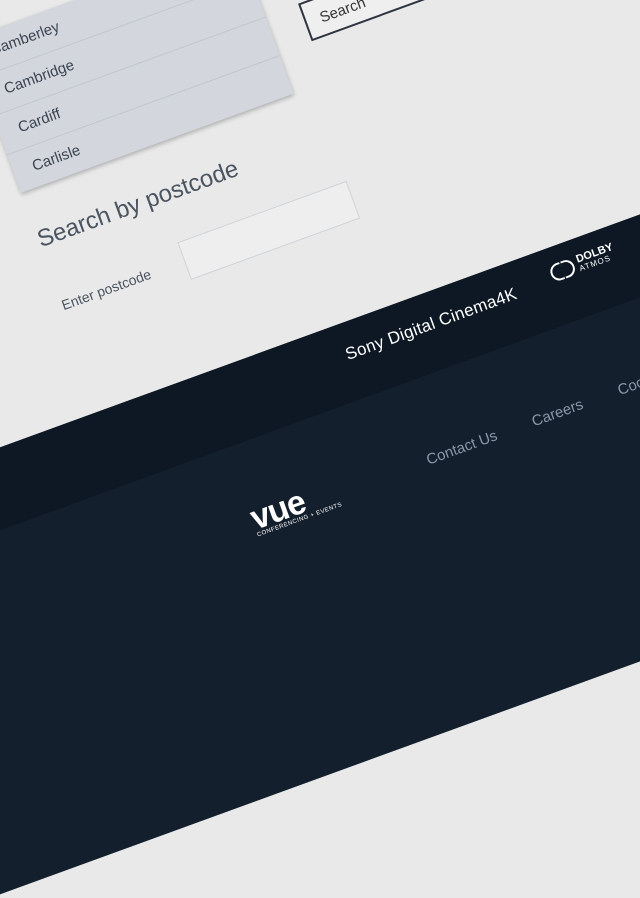  I want to click on dolby-icon, so click(562, 270).